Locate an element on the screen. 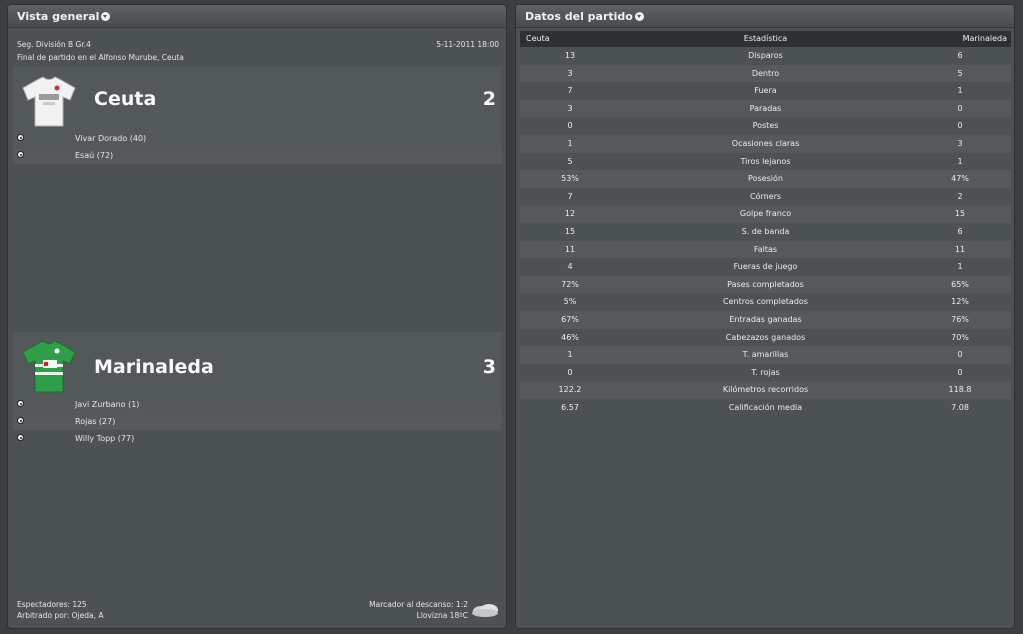 This screenshot has width=1023, height=634. stats-title: Datos del partido is located at coordinates (579, 16).